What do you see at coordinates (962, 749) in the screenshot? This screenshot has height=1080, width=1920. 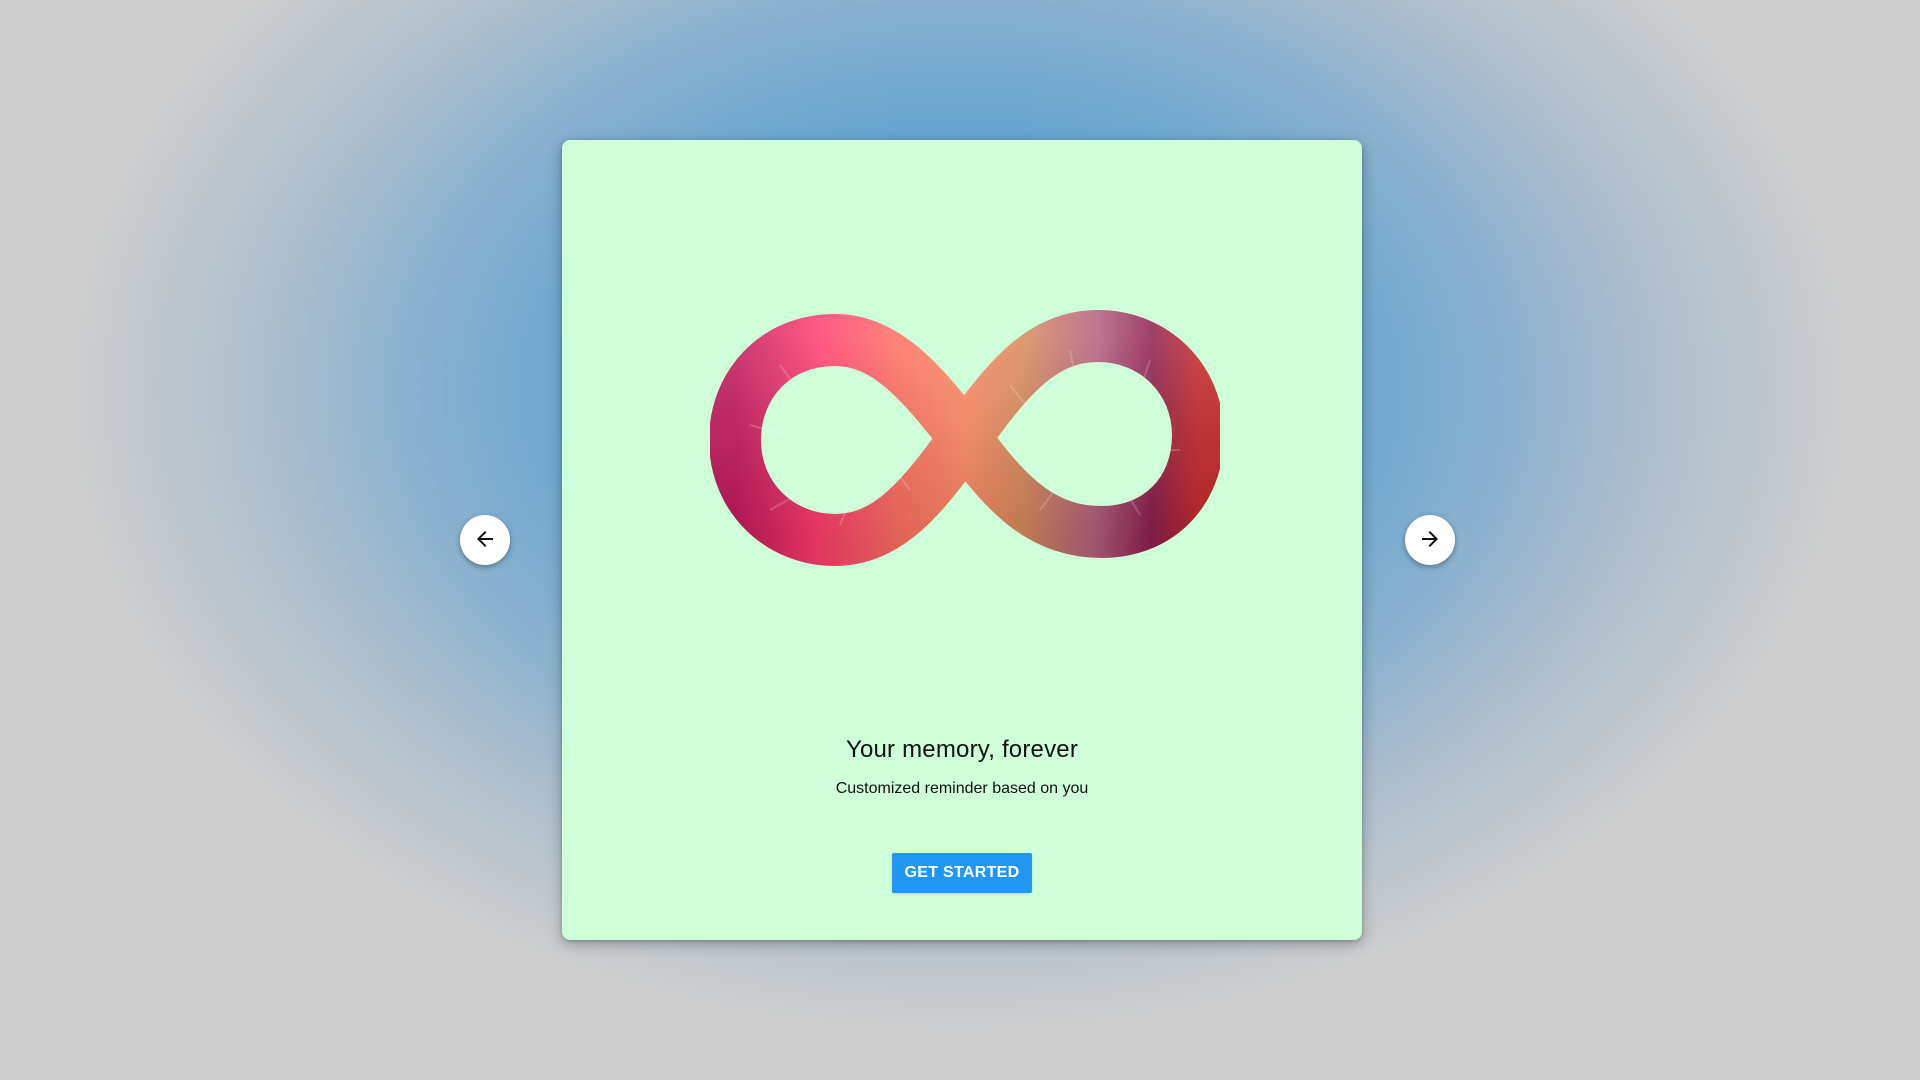 I see `slide-title: Your memory, forever` at bounding box center [962, 749].